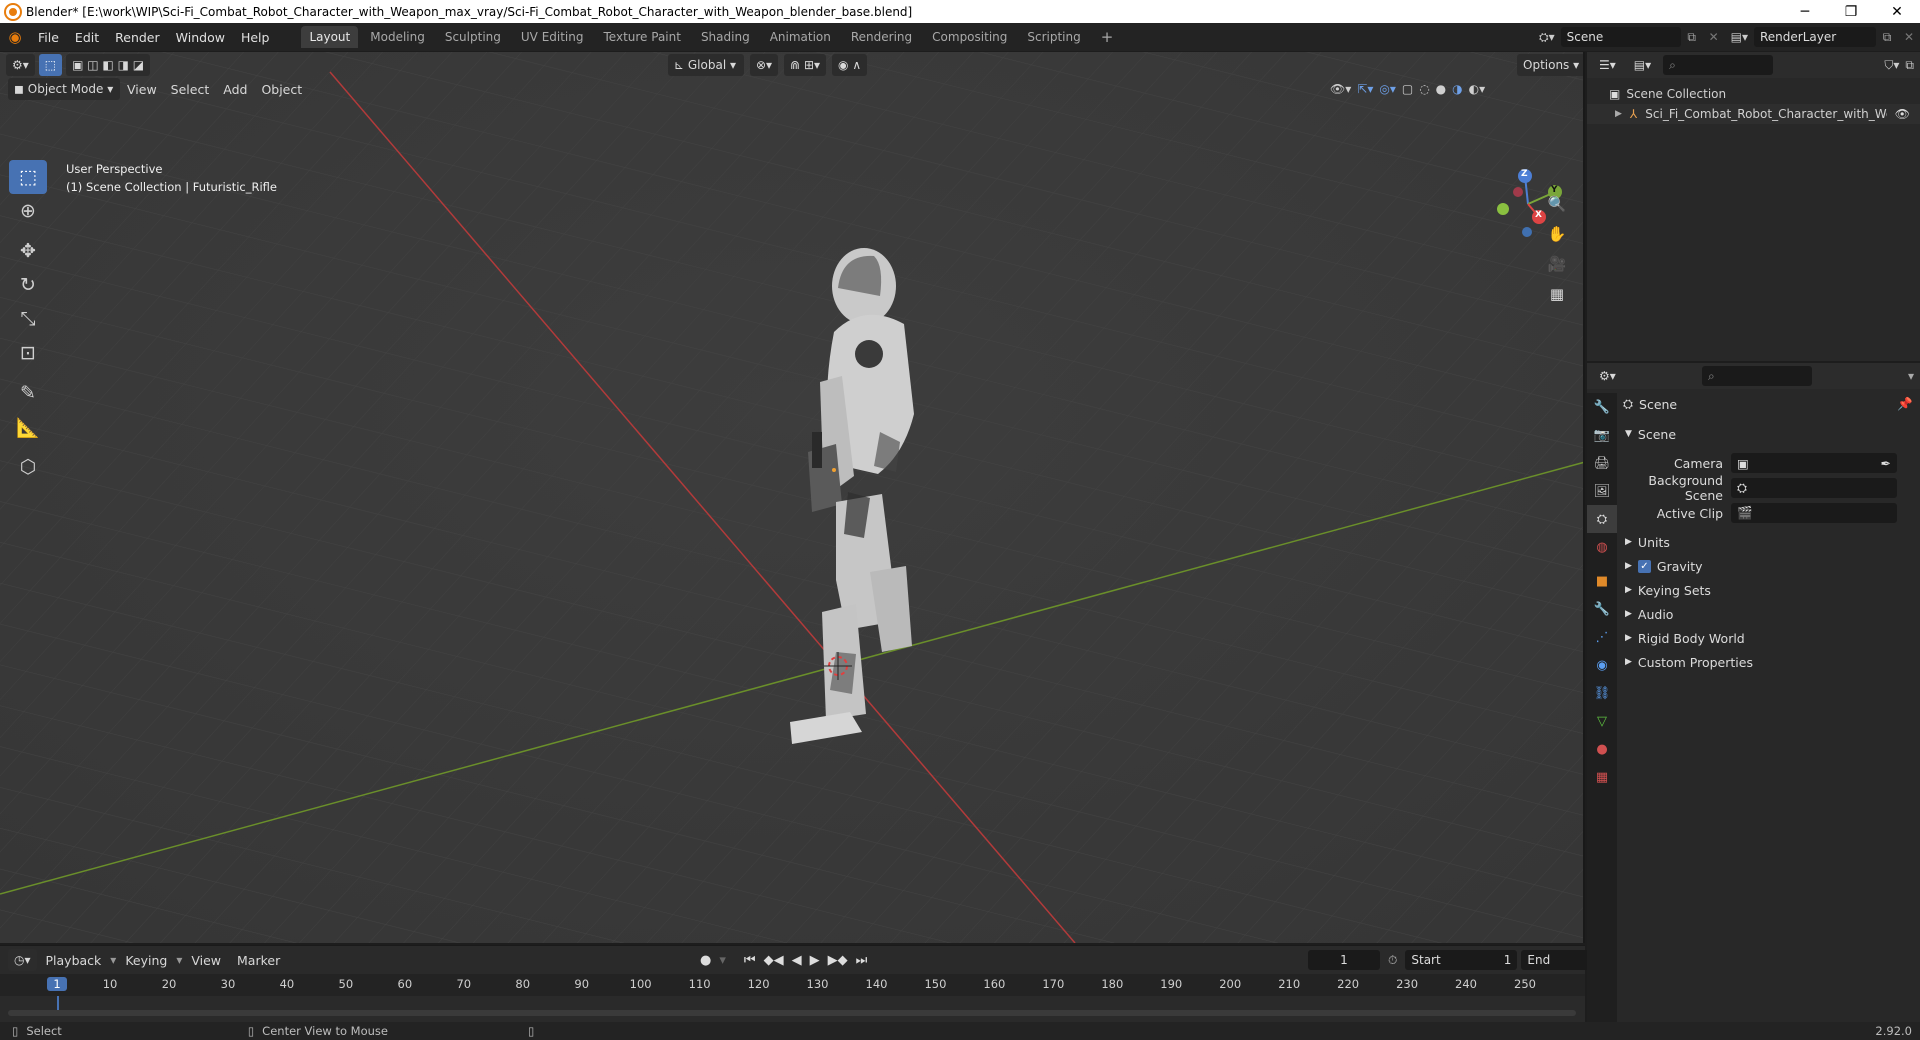  What do you see at coordinates (255, 37) in the screenshot?
I see `menu-help: Help` at bounding box center [255, 37].